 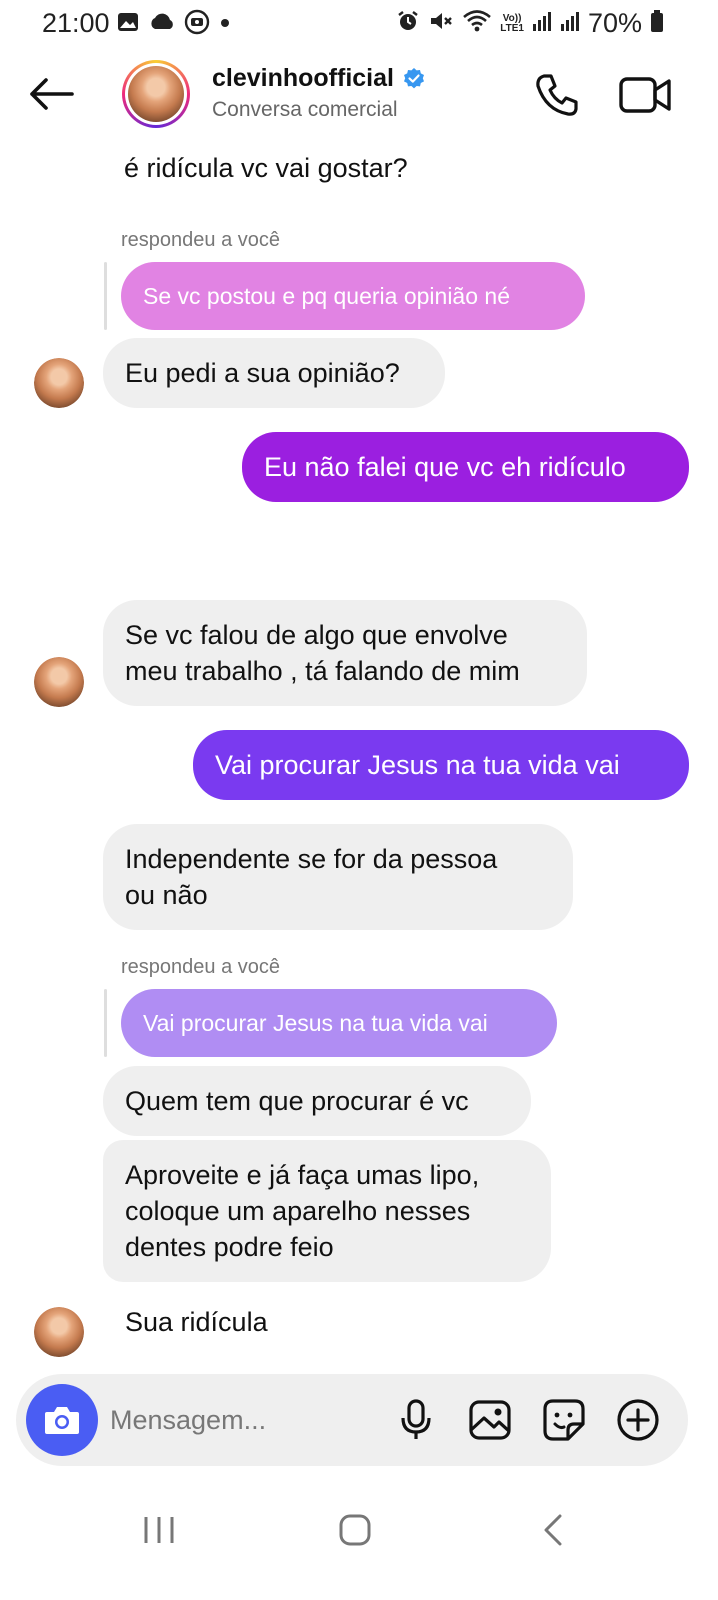 I want to click on status-time: 21:00, so click(x=76, y=23).